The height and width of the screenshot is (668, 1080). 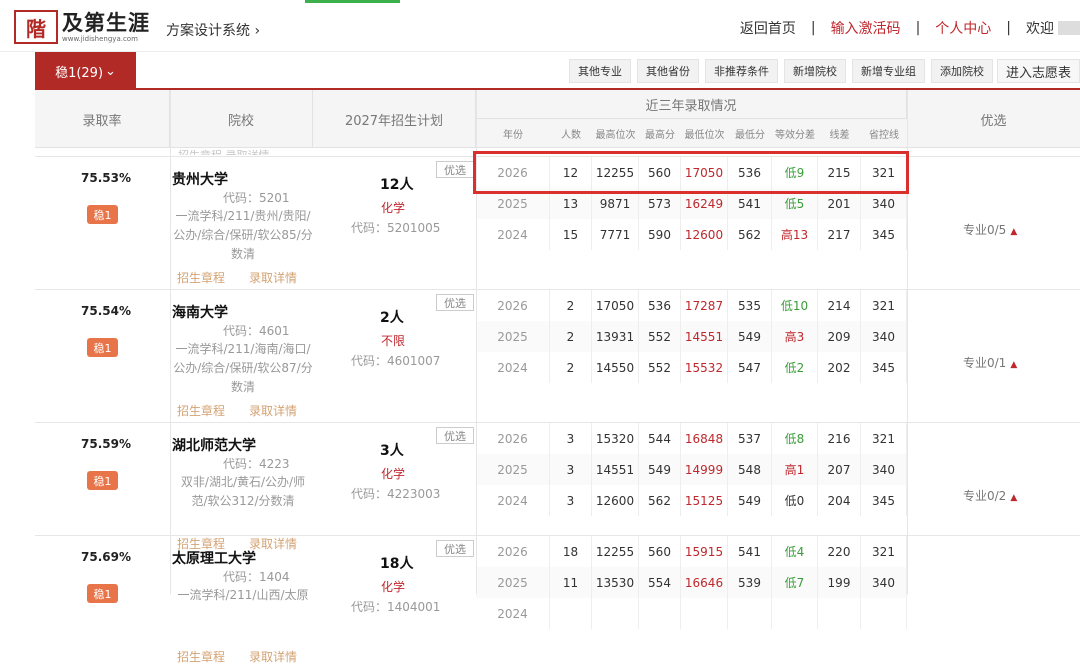 I want to click on nav-activate-link: 输入激活码, so click(x=866, y=28).